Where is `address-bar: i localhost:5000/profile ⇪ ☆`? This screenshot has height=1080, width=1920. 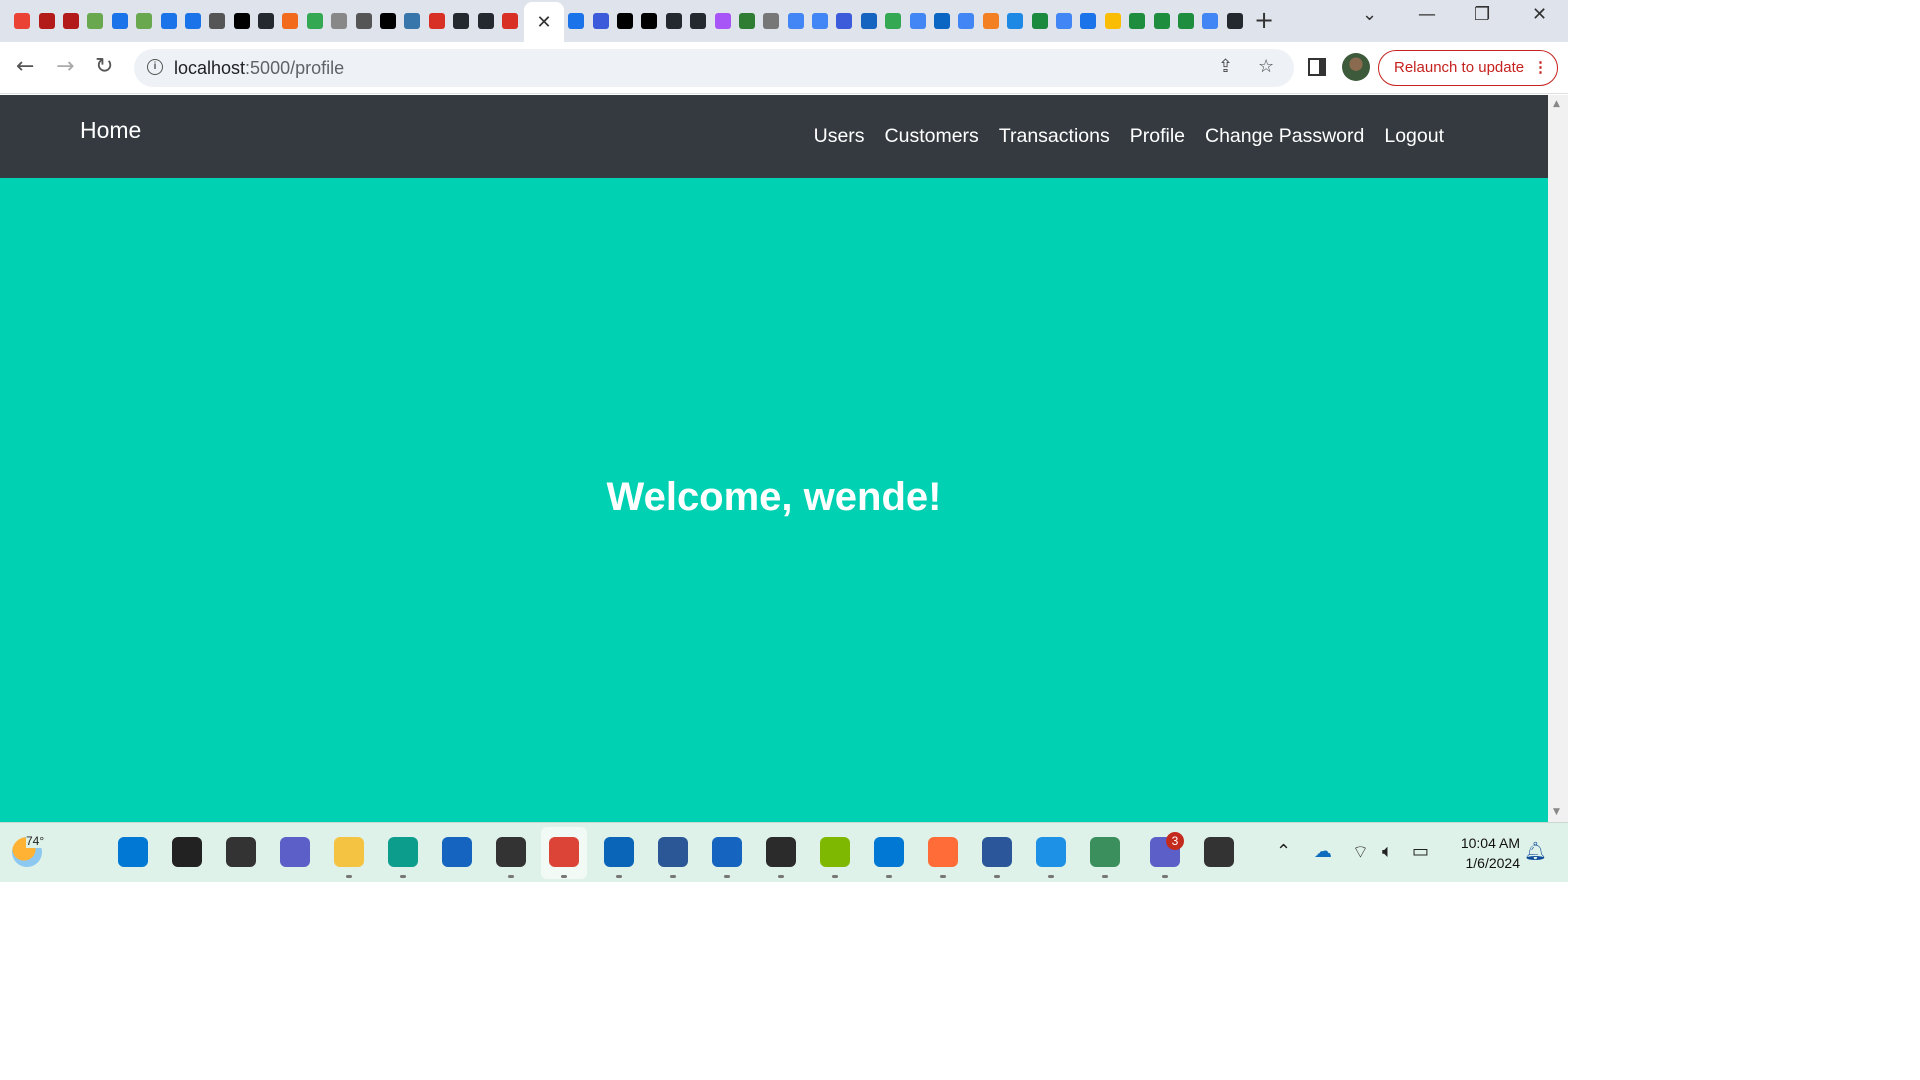 address-bar: i localhost:5000/profile ⇪ ☆ is located at coordinates (714, 68).